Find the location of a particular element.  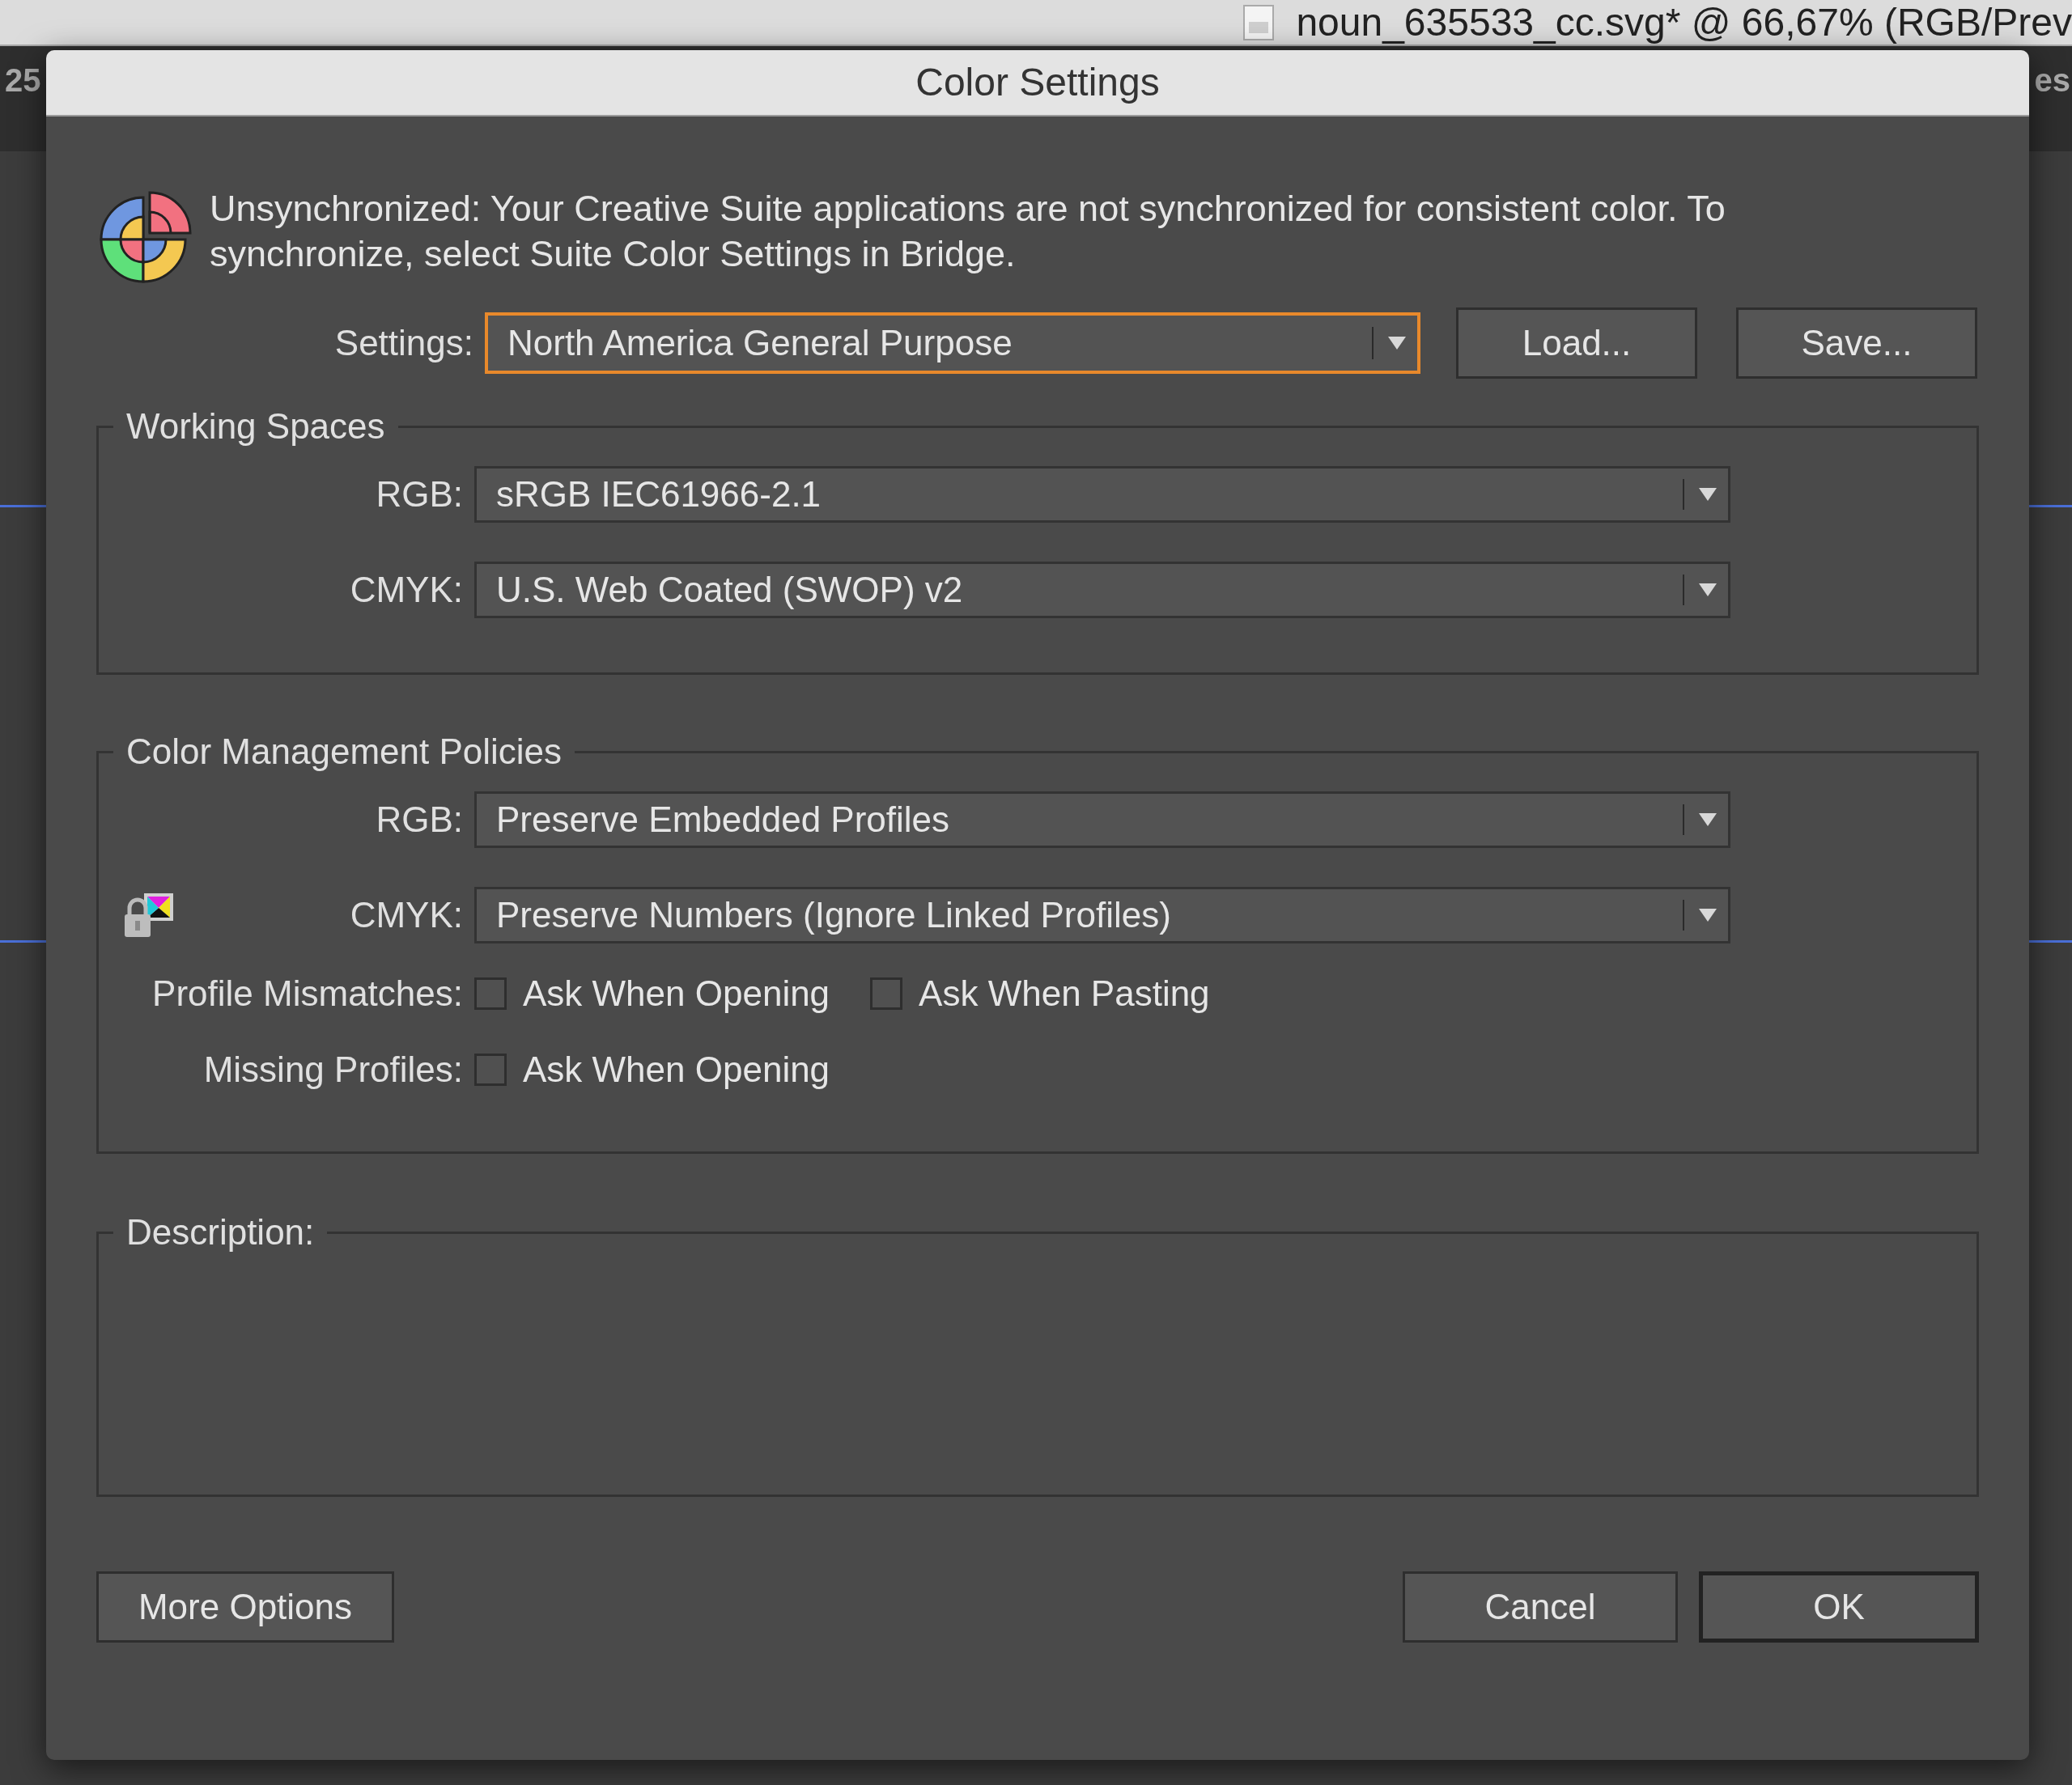

dropdown: sRGB IEC61966-2.1 is located at coordinates (1102, 494).